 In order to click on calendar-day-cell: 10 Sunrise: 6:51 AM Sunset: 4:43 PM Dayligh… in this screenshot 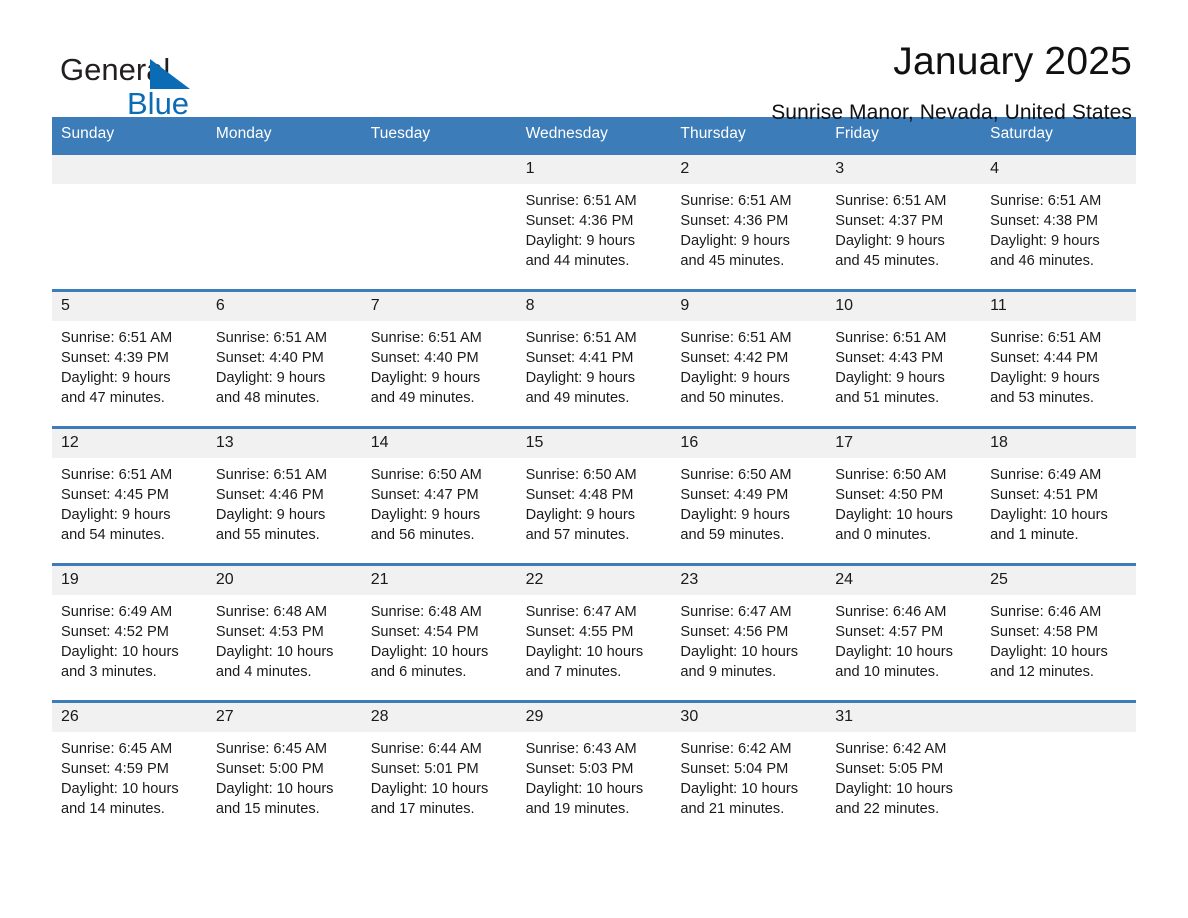, I will do `click(904, 353)`.